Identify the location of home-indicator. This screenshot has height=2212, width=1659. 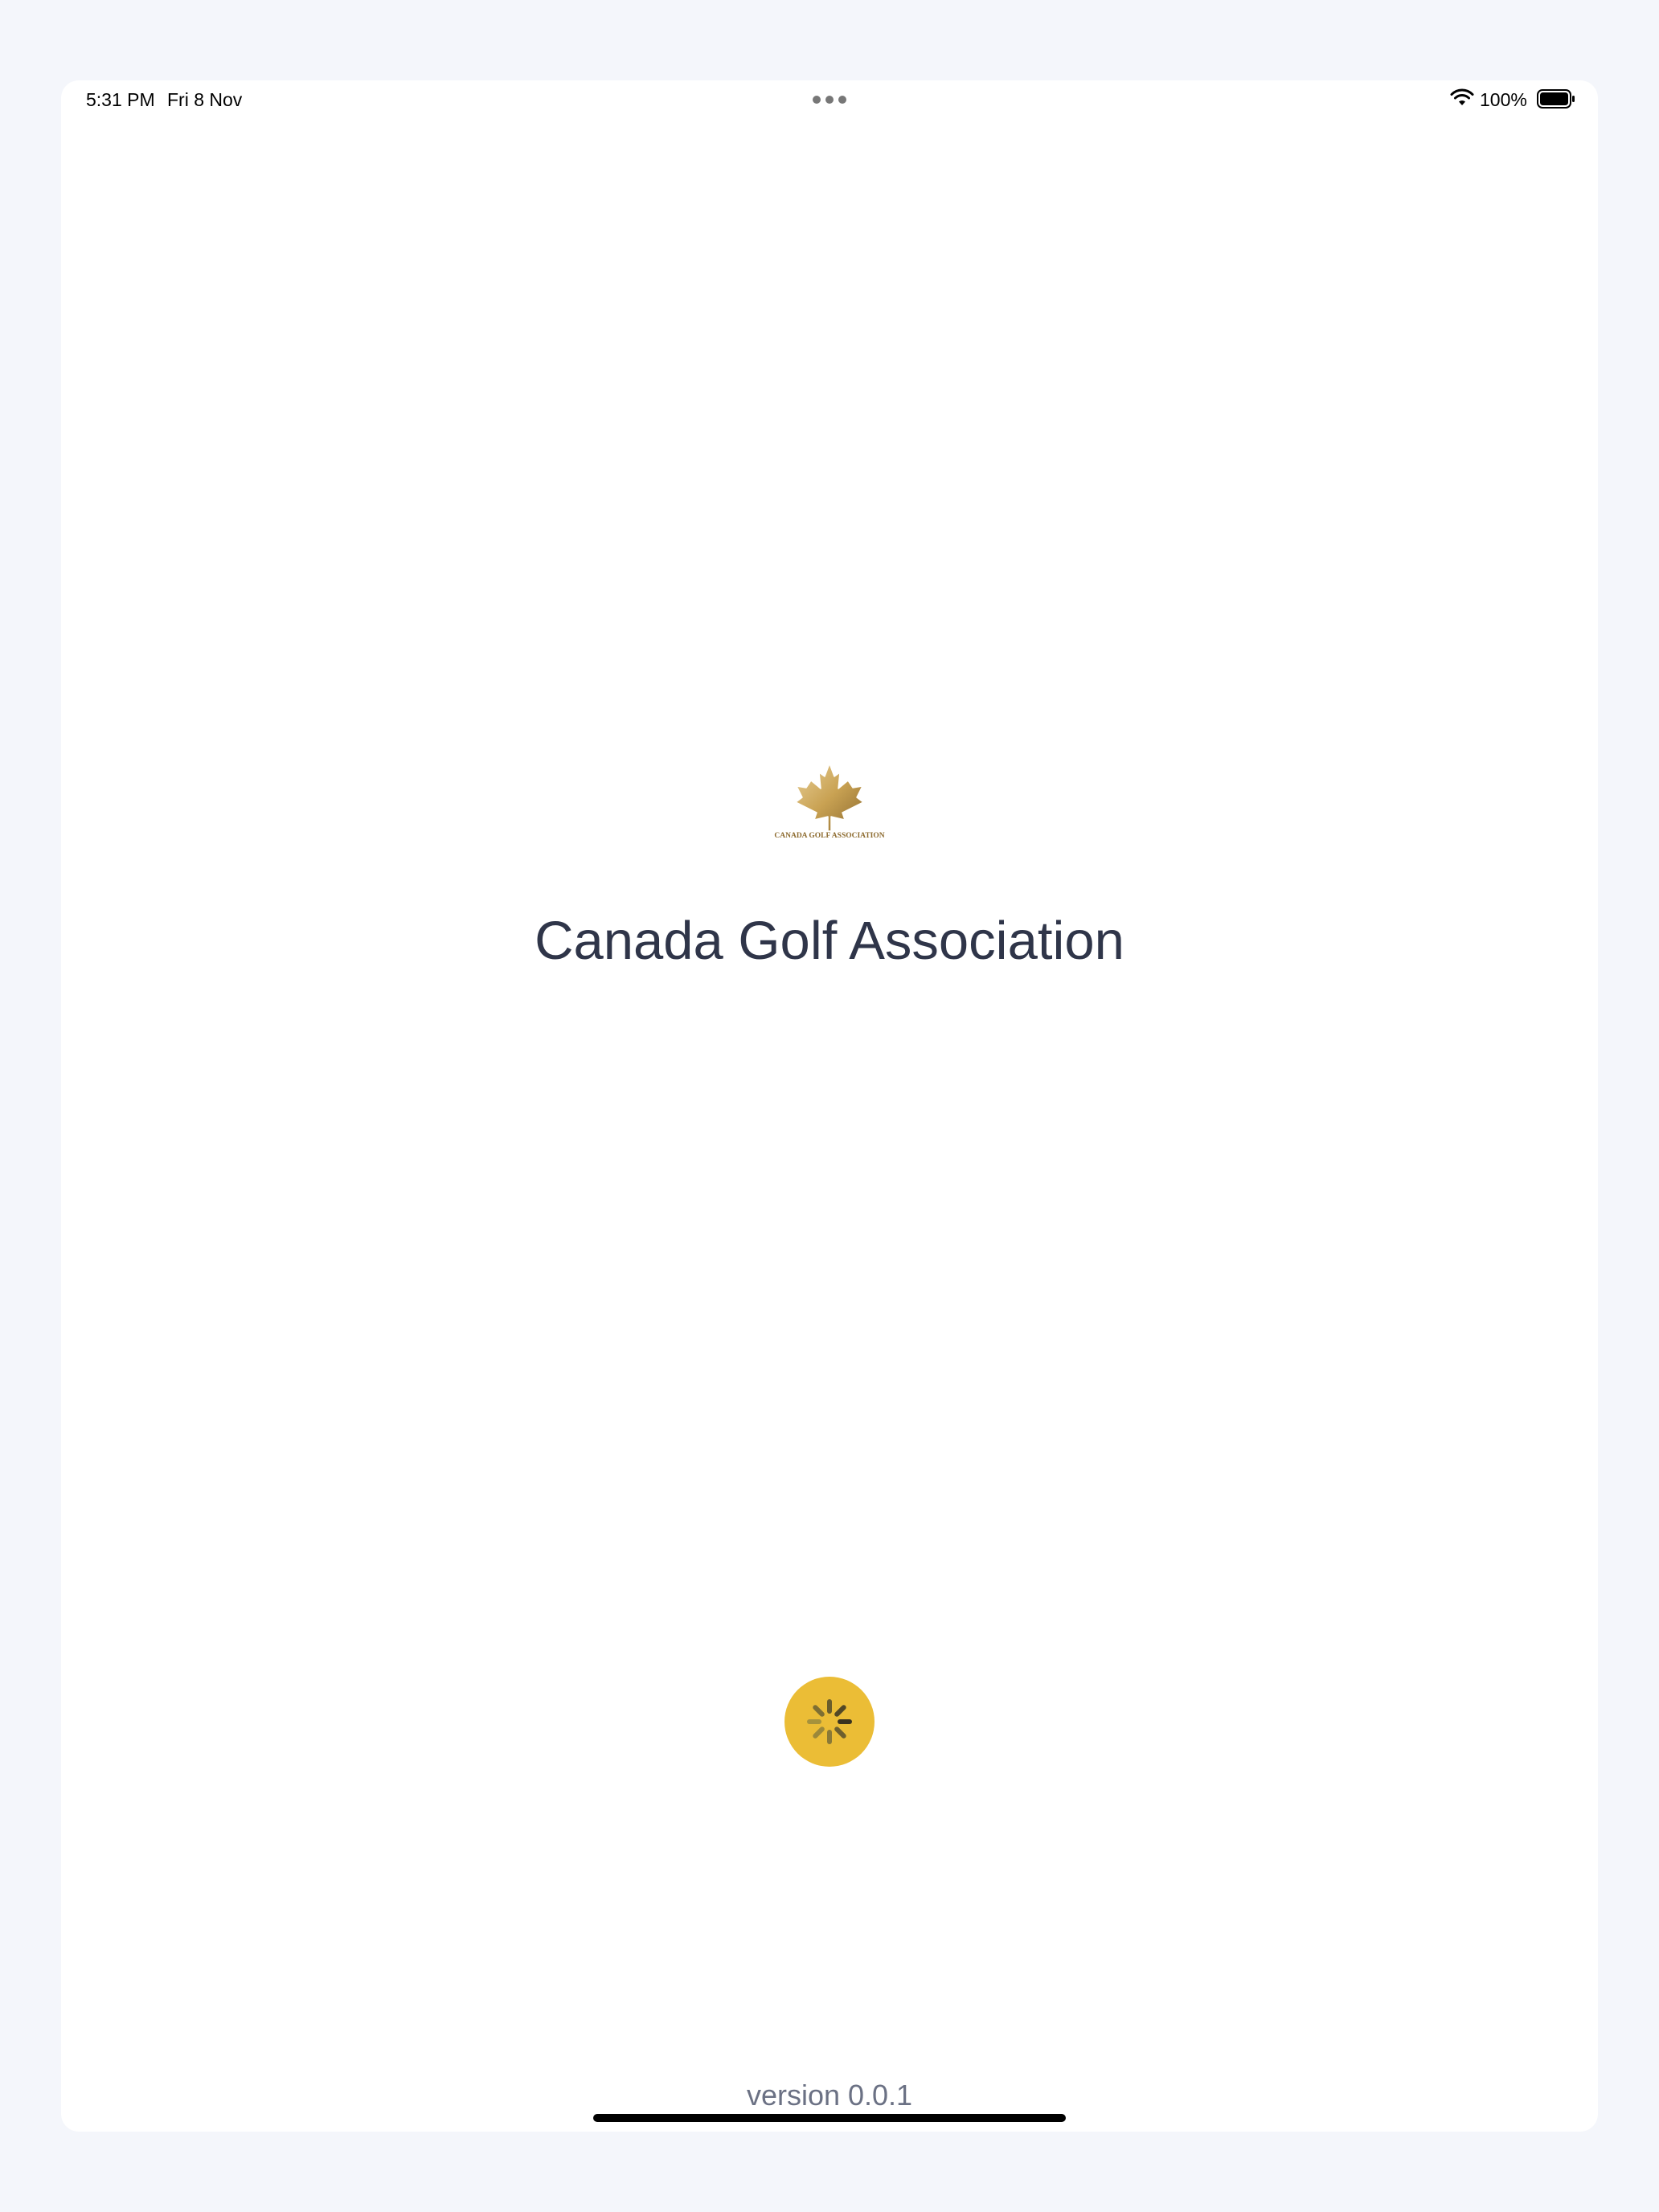
(829, 2118).